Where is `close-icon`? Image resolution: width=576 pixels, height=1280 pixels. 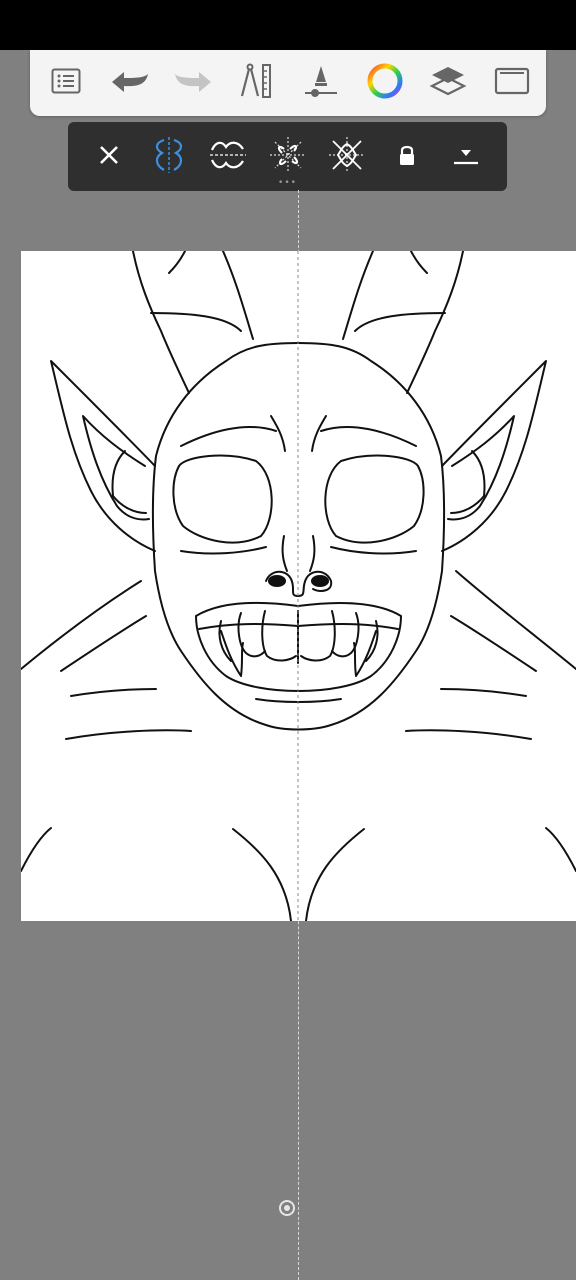 close-icon is located at coordinates (109, 157).